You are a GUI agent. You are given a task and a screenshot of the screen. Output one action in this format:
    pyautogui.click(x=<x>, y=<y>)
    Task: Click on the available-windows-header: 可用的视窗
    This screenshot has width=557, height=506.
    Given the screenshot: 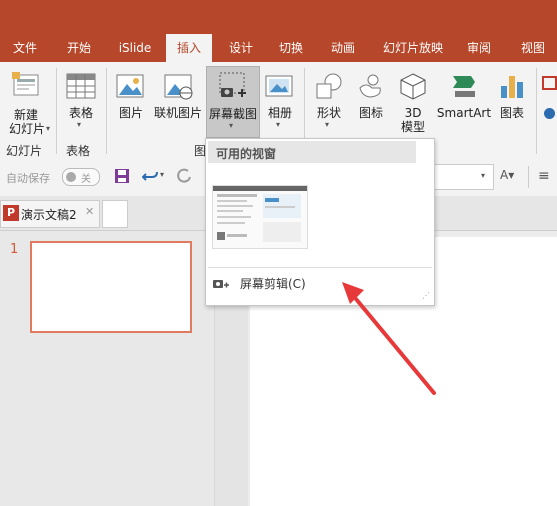 What is the action you would take?
    pyautogui.click(x=312, y=152)
    